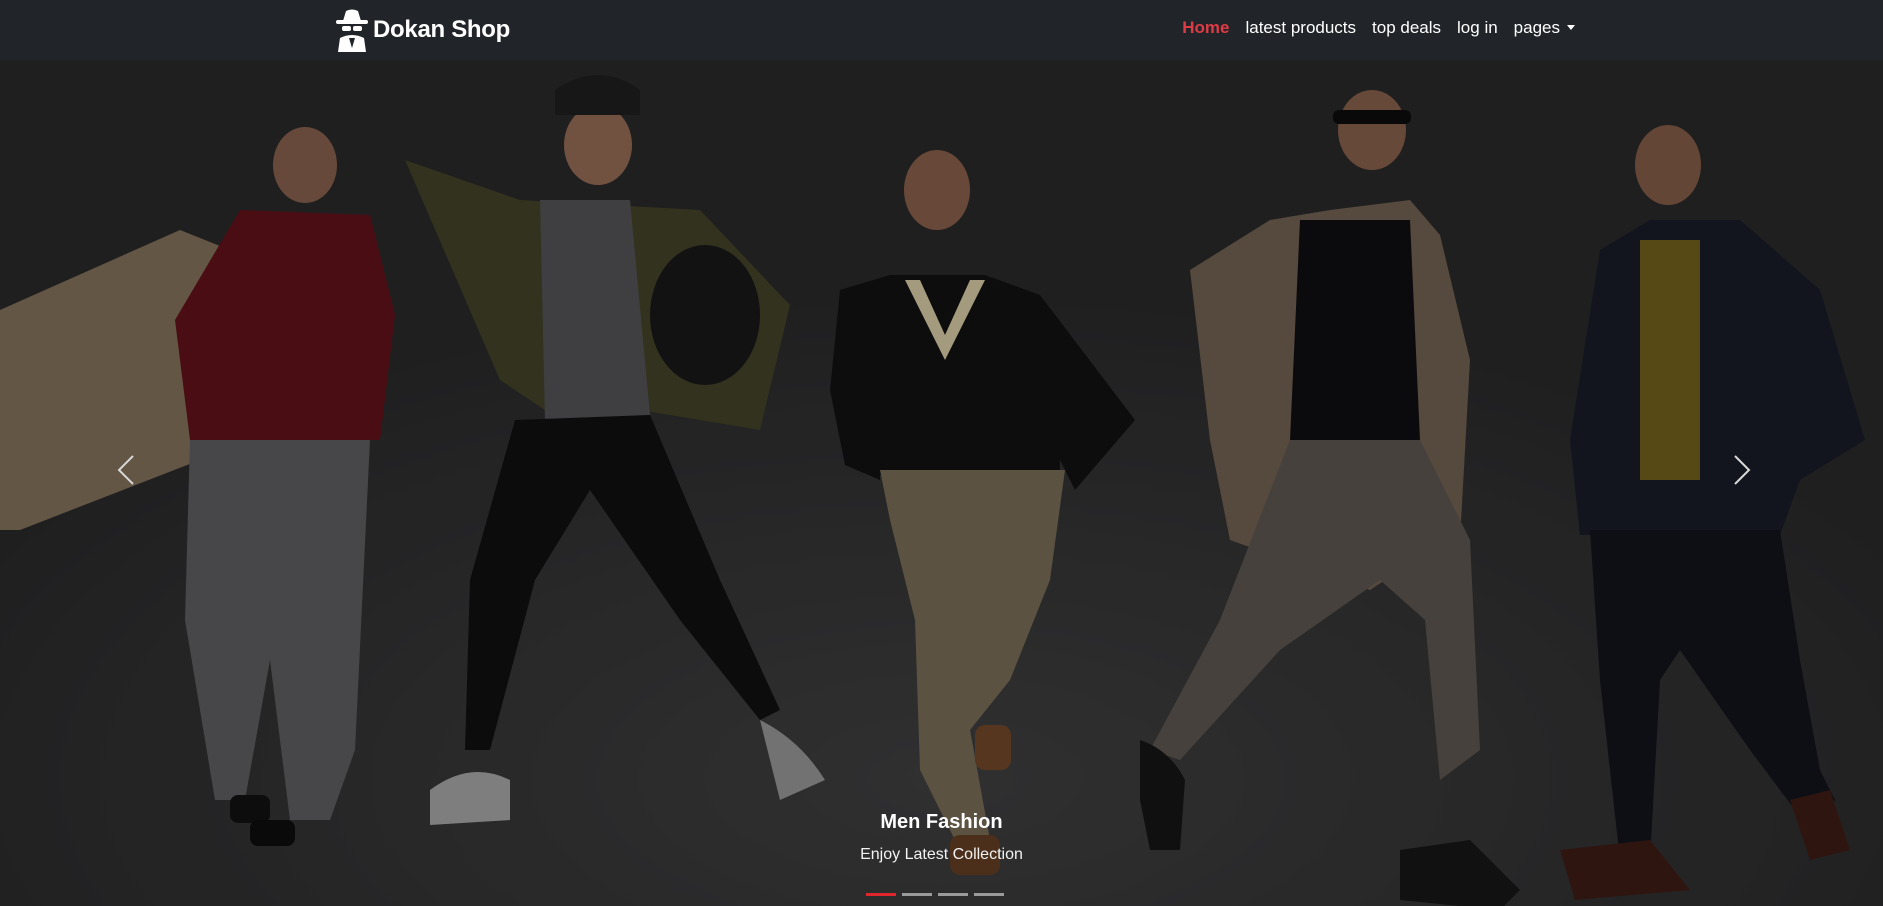 The height and width of the screenshot is (906, 1883). I want to click on chevron-left-icon, so click(125, 470).